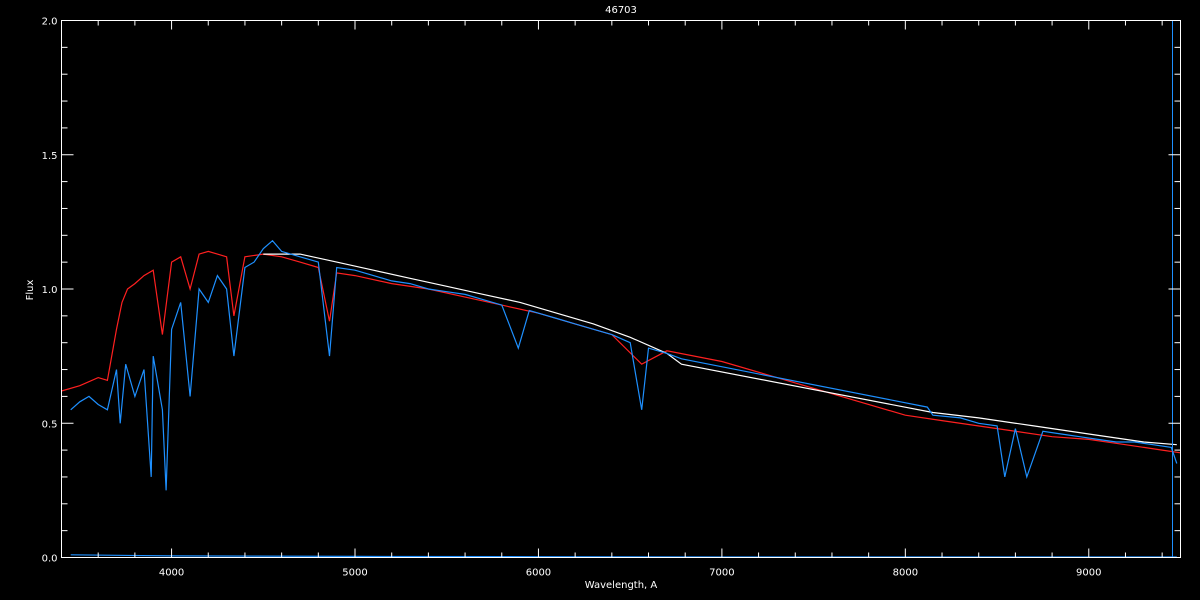  Describe the element at coordinates (538, 573) in the screenshot. I see `x-tick-label-6000: 6000` at that location.